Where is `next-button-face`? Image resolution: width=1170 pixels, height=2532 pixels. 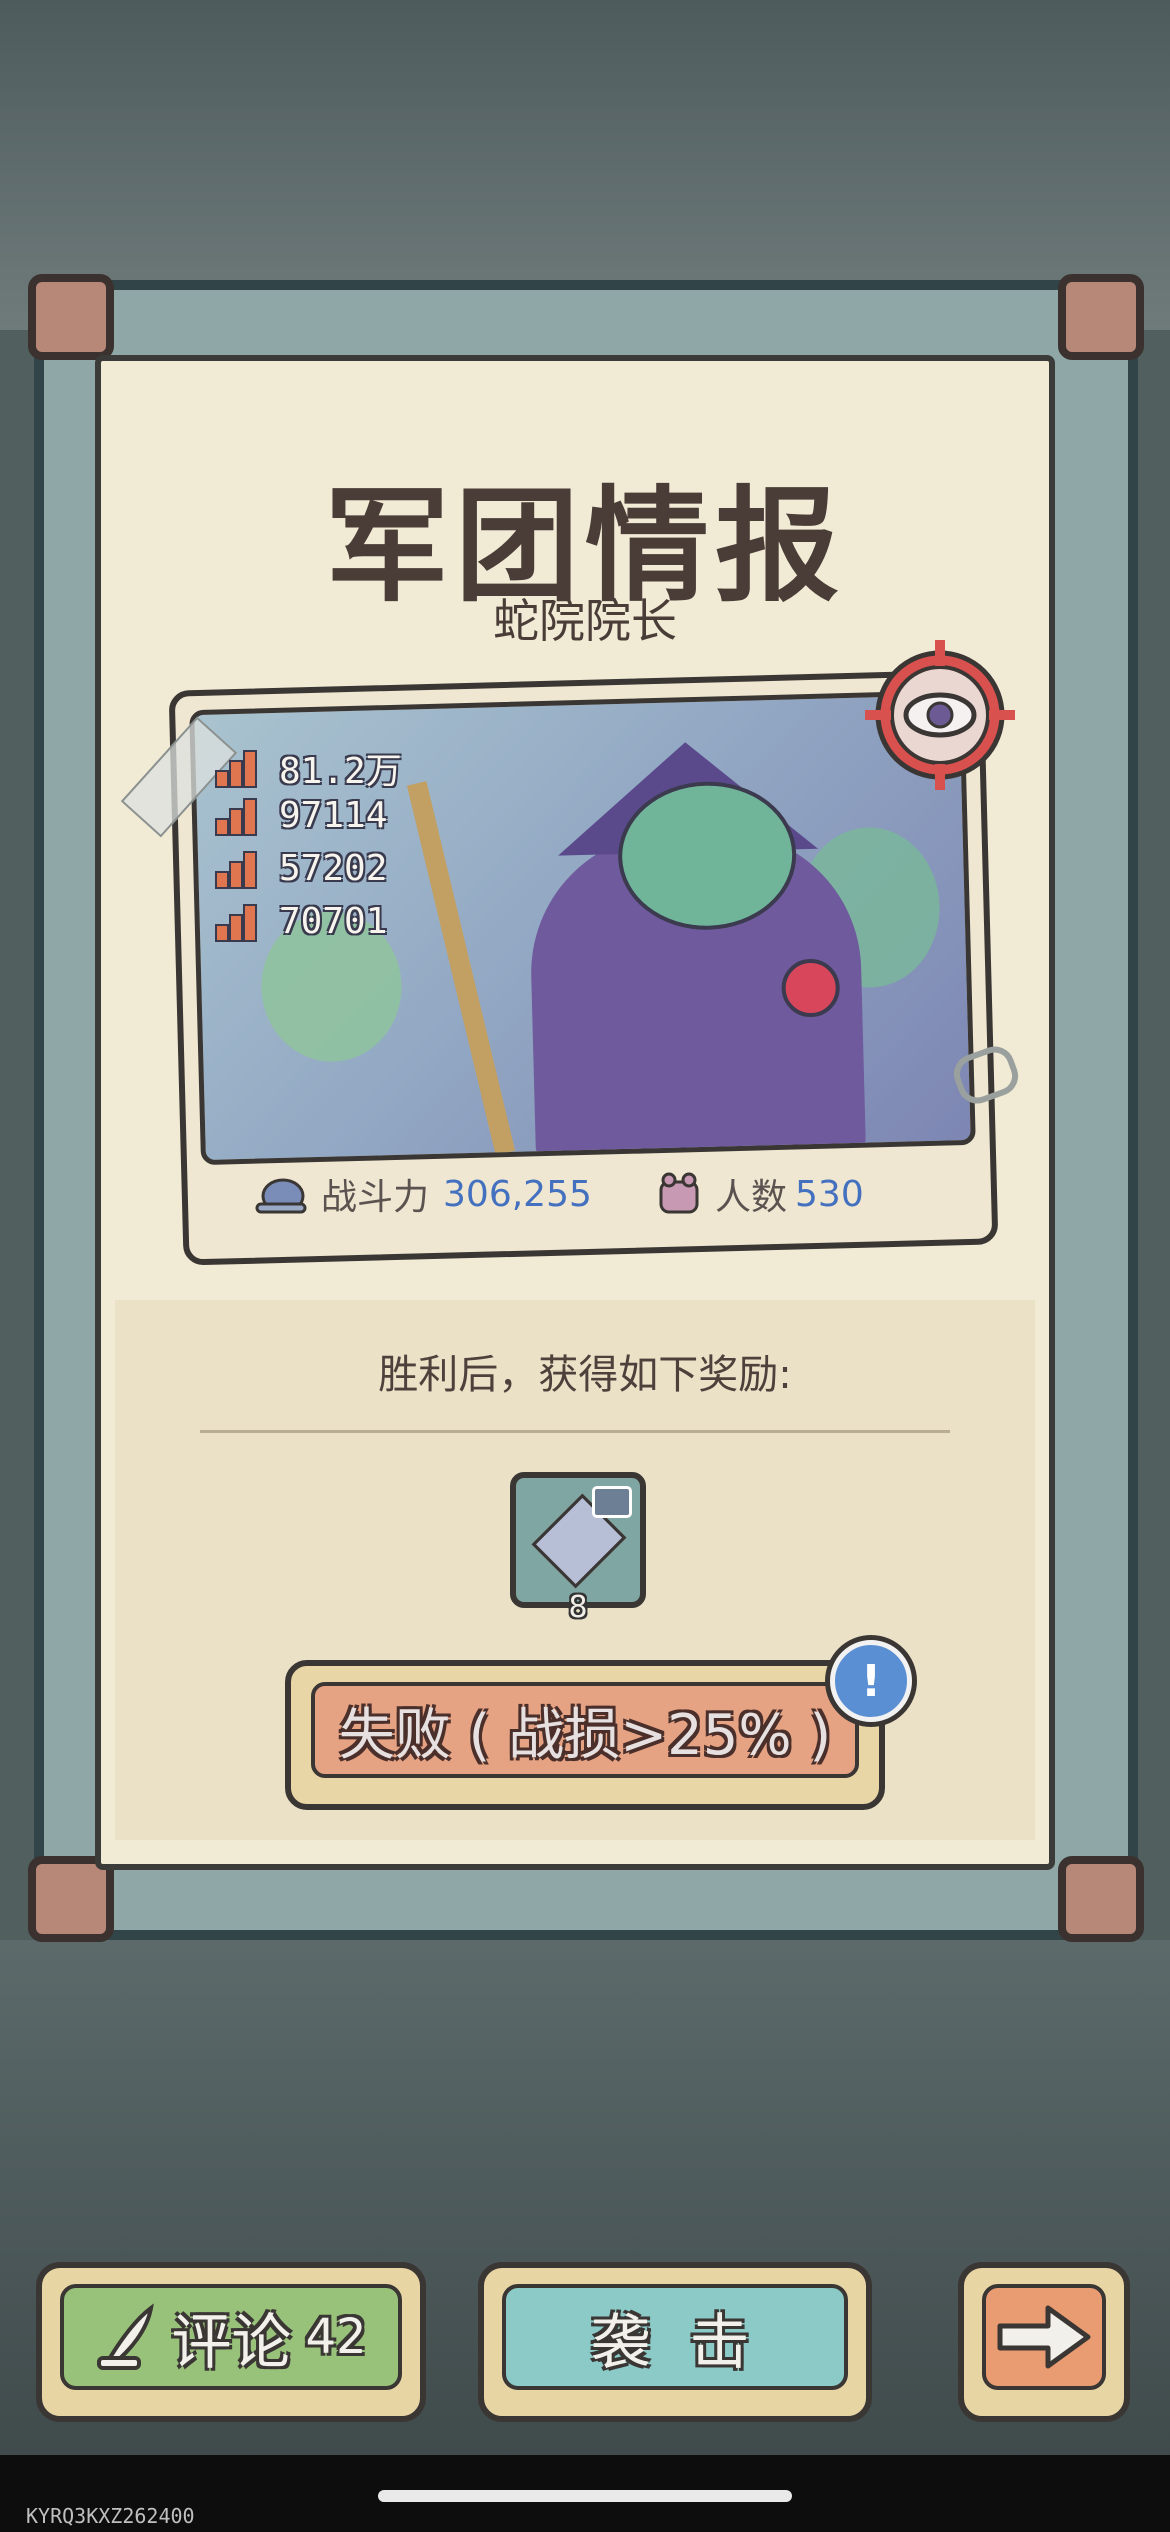 next-button-face is located at coordinates (1044, 2337).